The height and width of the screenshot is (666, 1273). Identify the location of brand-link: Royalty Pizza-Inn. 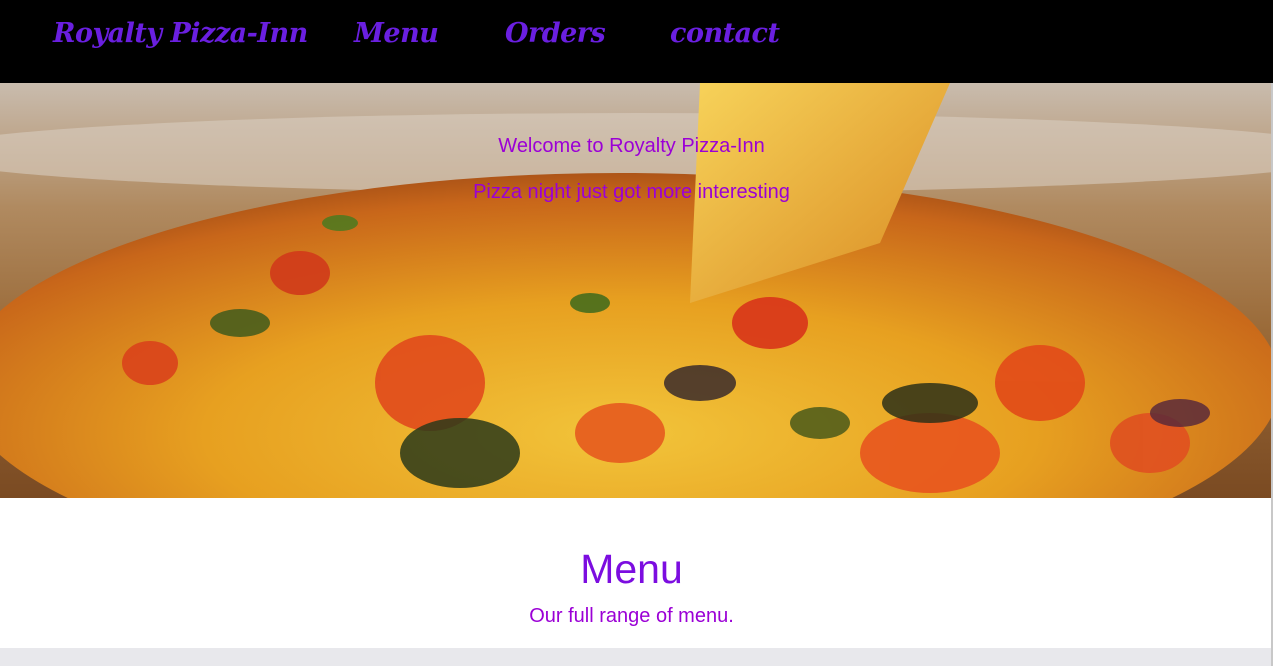
(180, 33).